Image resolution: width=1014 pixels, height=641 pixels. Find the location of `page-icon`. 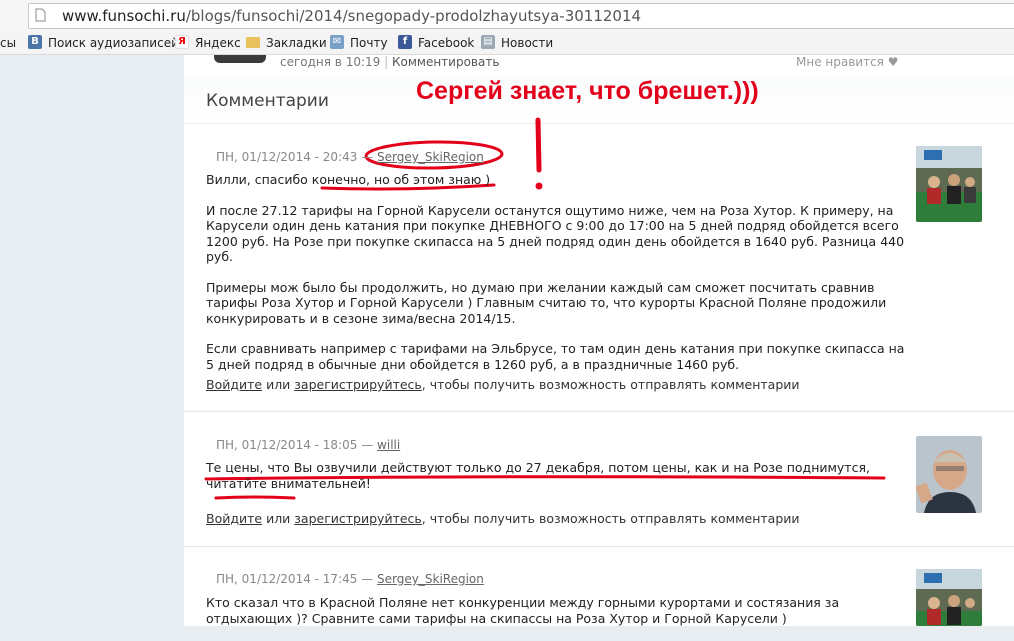

page-icon is located at coordinates (40, 15).